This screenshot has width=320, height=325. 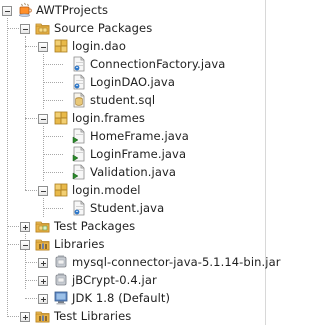 I want to click on jdk-icon, so click(x=61, y=298).